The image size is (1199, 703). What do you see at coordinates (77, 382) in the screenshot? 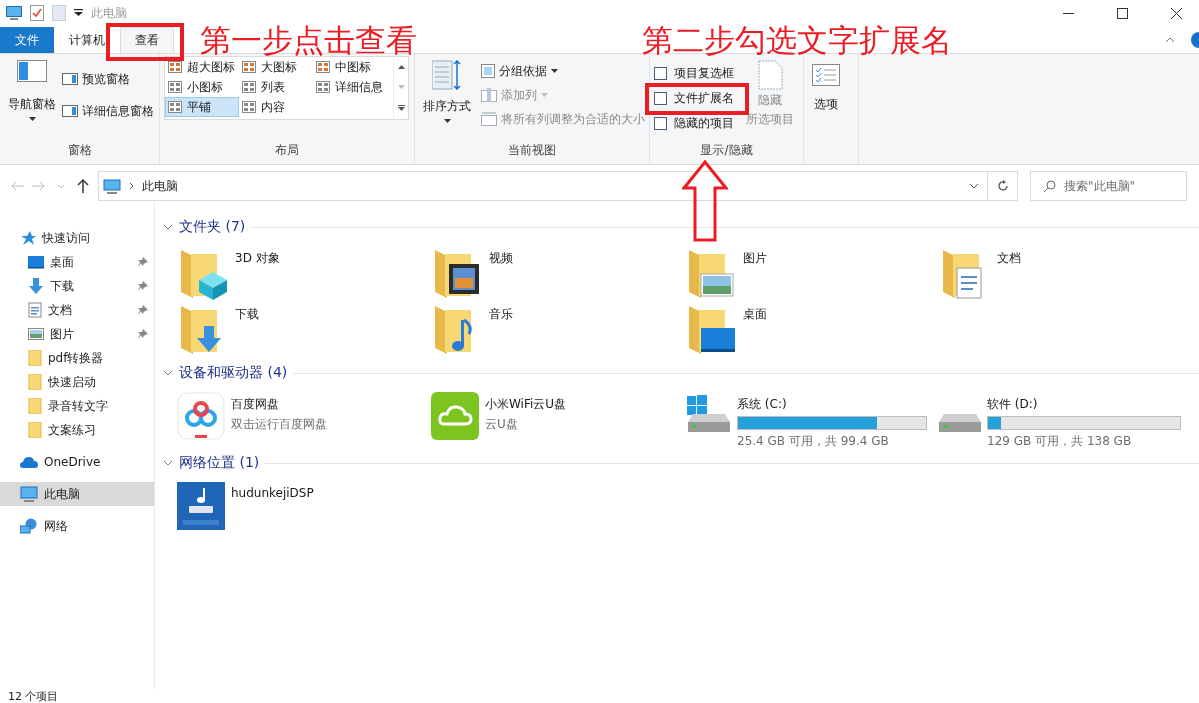
I see `sidebar-item: 快速启动` at bounding box center [77, 382].